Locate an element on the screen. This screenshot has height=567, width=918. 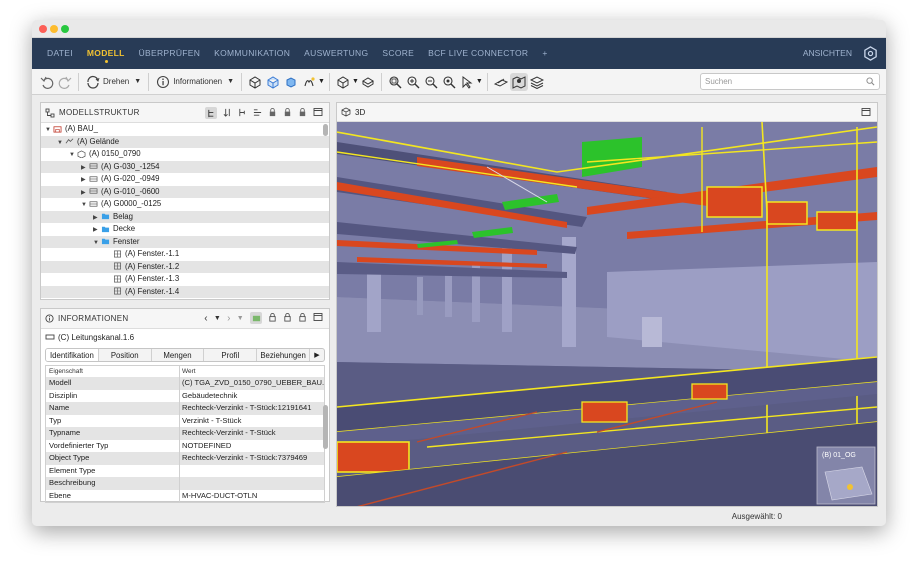
tree-item: ▶ (A) G-020_-0949 is located at coordinates (185, 179).